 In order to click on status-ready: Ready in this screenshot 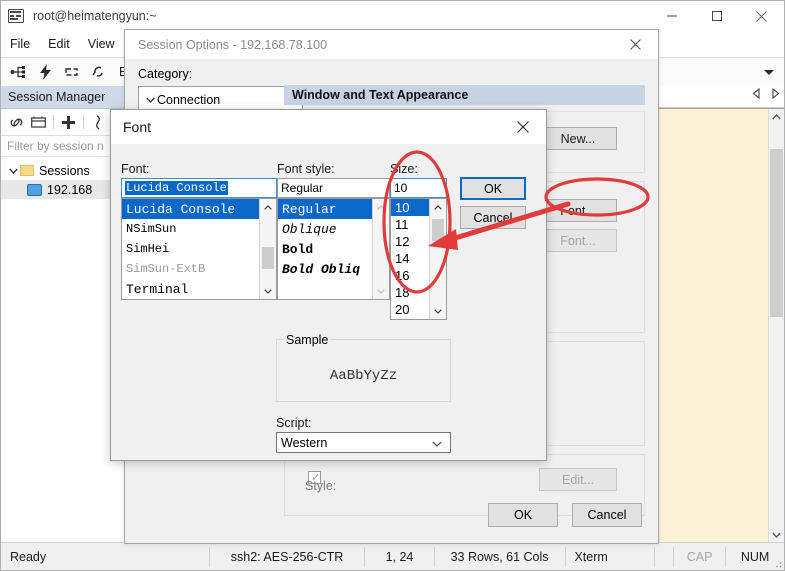, I will do `click(28, 556)`.